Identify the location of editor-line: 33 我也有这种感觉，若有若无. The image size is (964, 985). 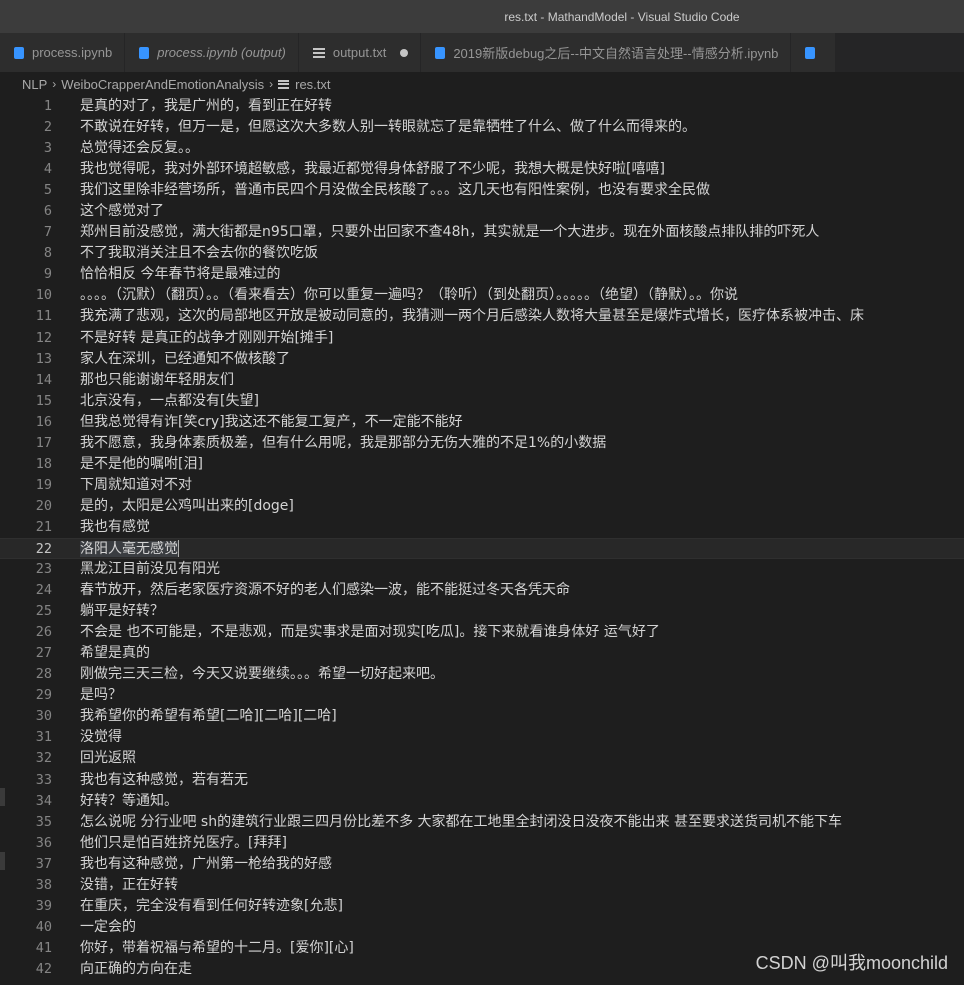
(482, 780).